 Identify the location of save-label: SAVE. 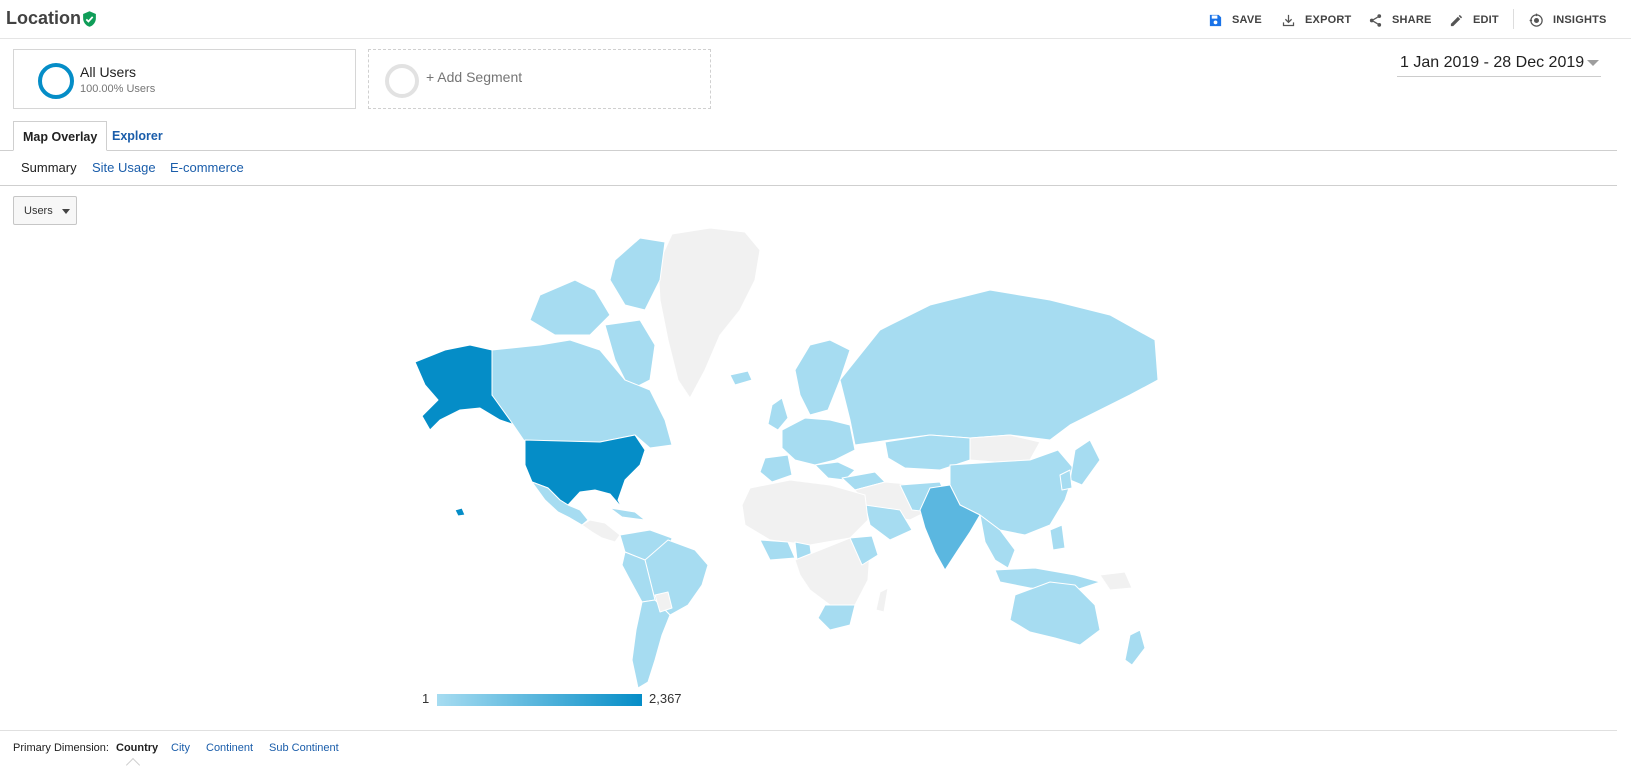
(1247, 20).